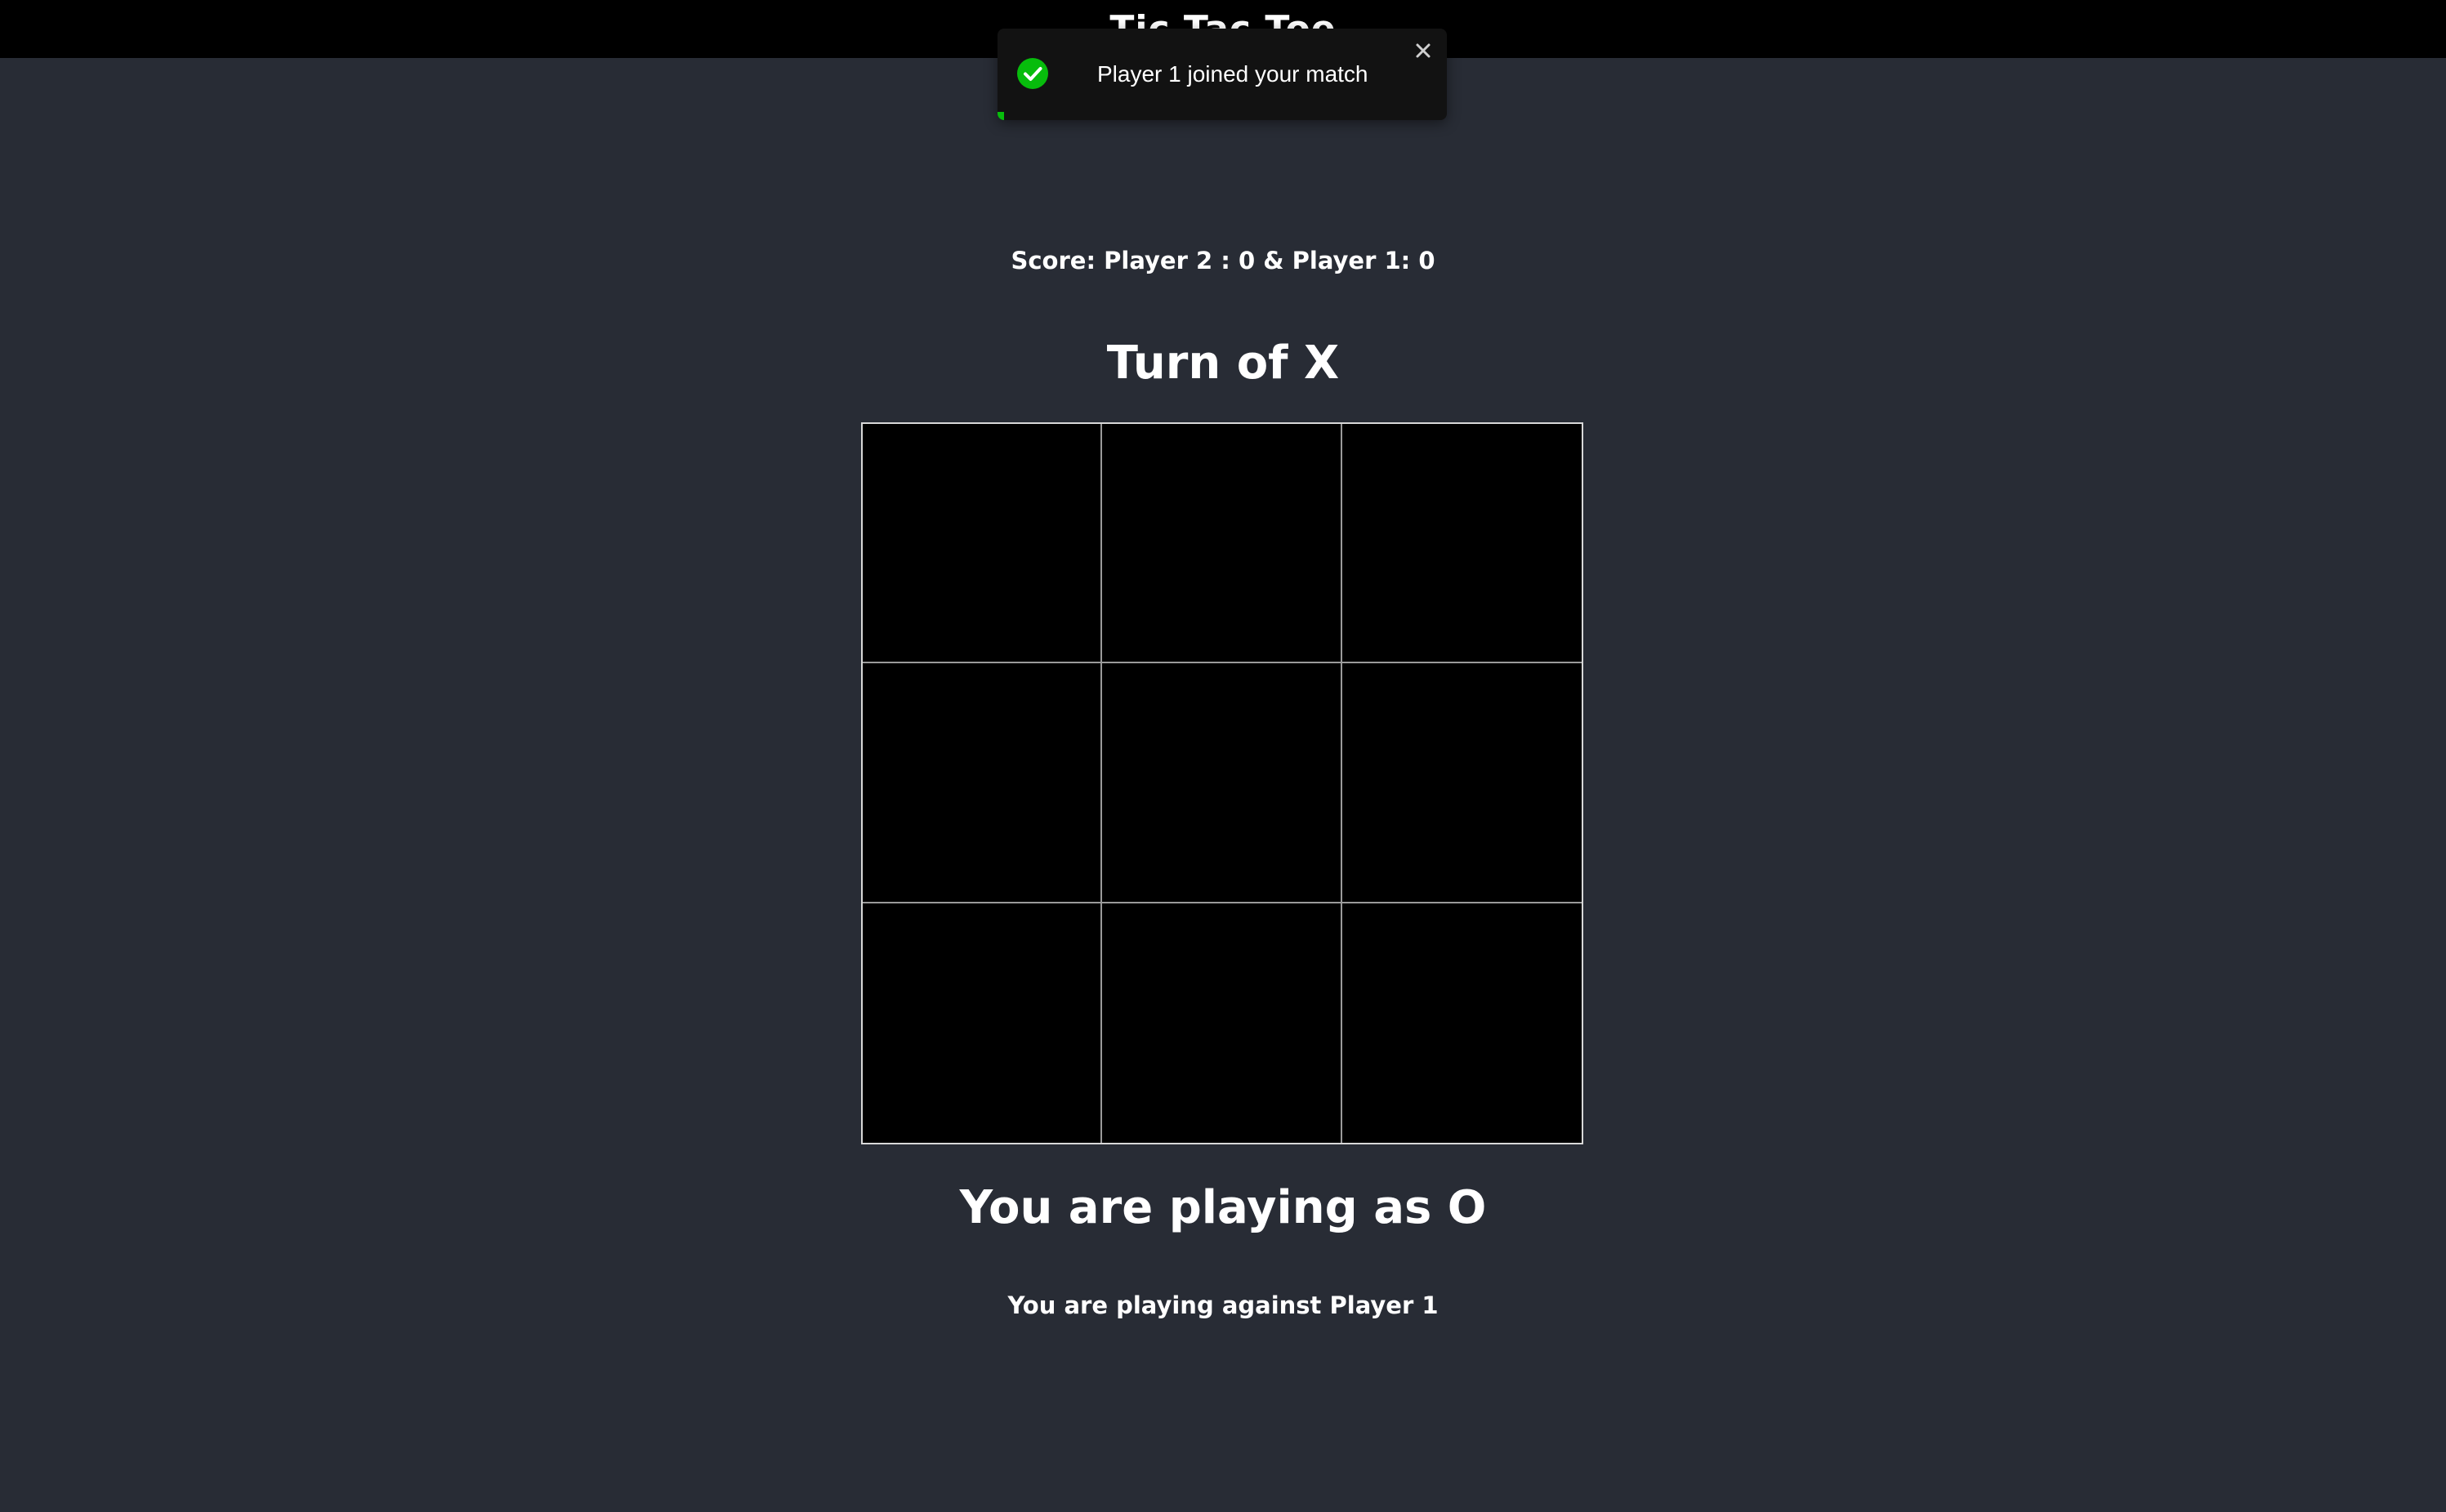 Image resolution: width=2446 pixels, height=1512 pixels. I want to click on notification-toast: Player 1 joined your match, so click(1222, 75).